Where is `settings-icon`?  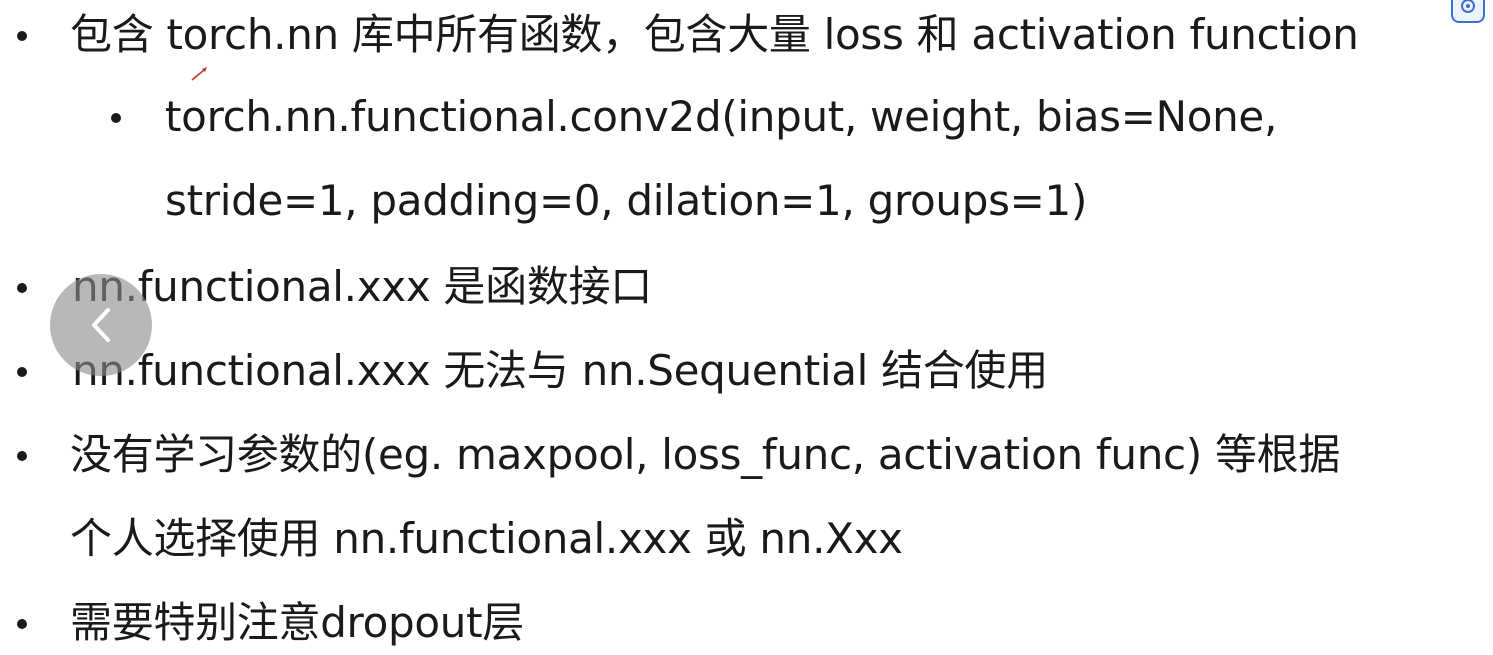
settings-icon is located at coordinates (1468, 14).